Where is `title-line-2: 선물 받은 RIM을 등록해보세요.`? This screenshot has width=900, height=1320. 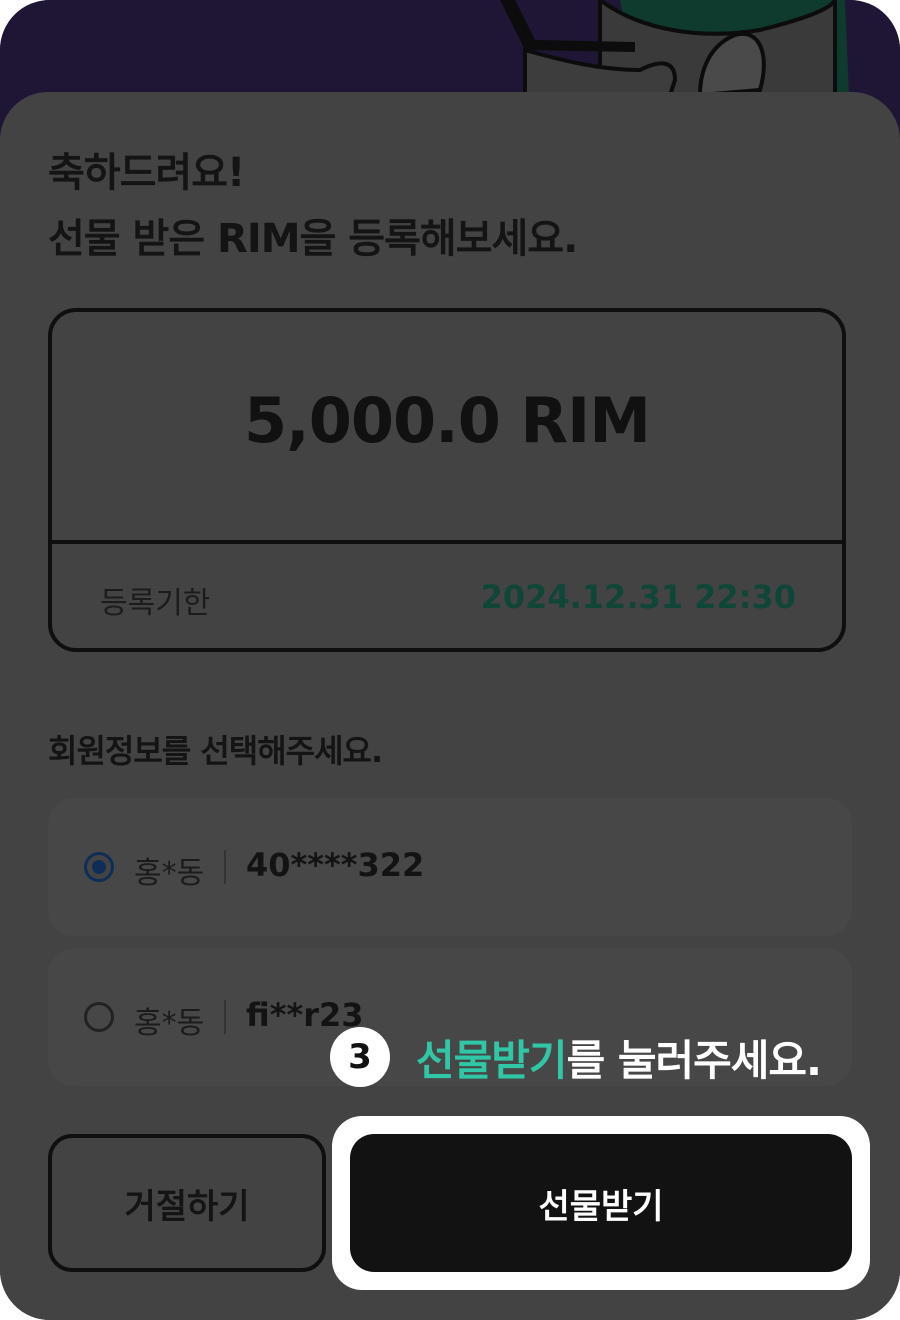 title-line-2: 선물 받은 RIM을 등록해보세요. is located at coordinates (313, 239).